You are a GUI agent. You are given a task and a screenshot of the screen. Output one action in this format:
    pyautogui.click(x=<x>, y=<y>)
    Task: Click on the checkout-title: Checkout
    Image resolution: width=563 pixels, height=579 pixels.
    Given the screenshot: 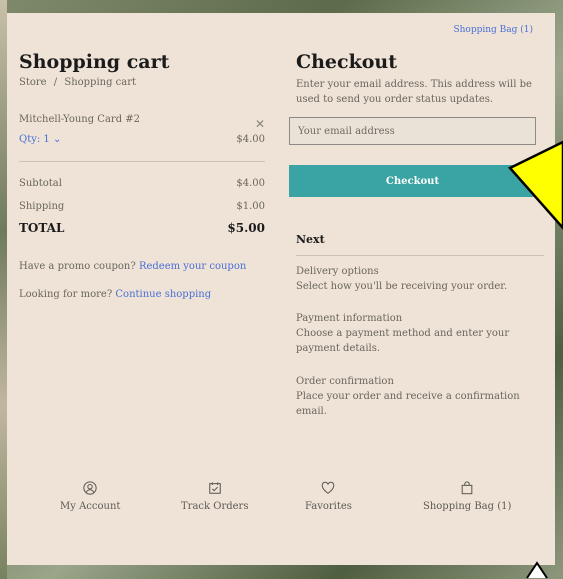 What is the action you would take?
    pyautogui.click(x=347, y=62)
    